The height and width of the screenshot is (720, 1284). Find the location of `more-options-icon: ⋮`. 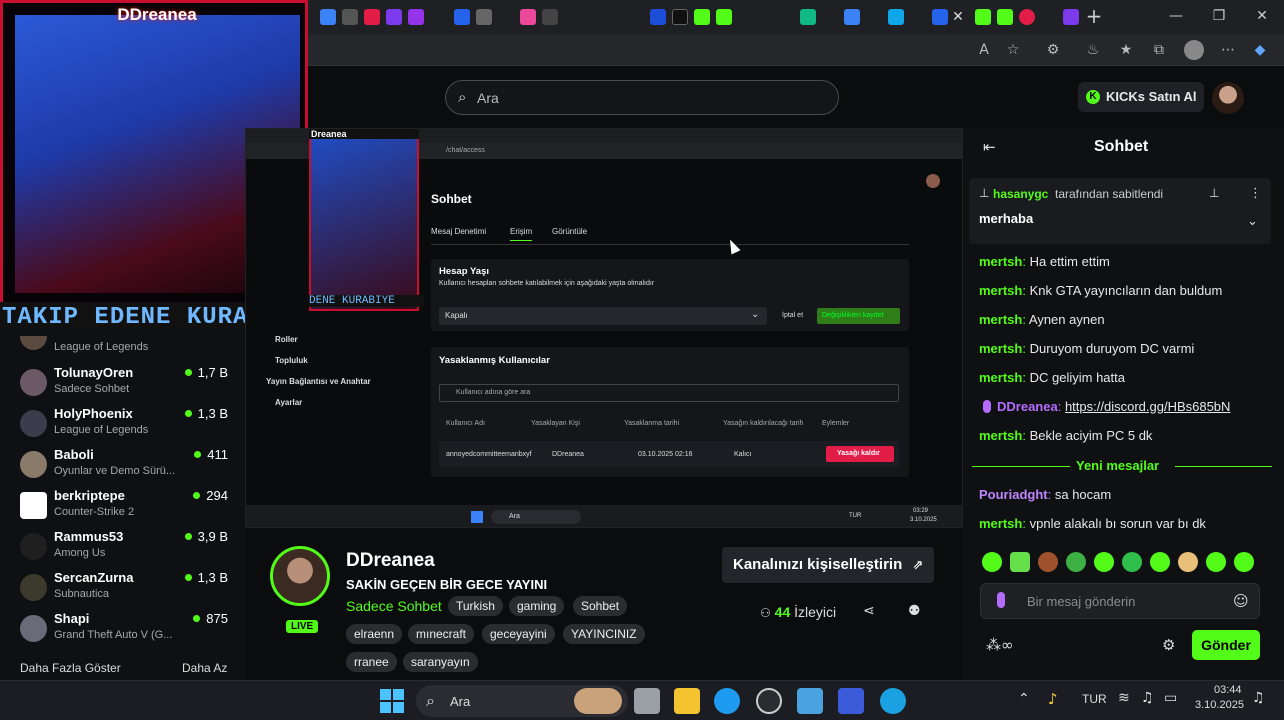

more-options-icon: ⋮ is located at coordinates (1255, 193).